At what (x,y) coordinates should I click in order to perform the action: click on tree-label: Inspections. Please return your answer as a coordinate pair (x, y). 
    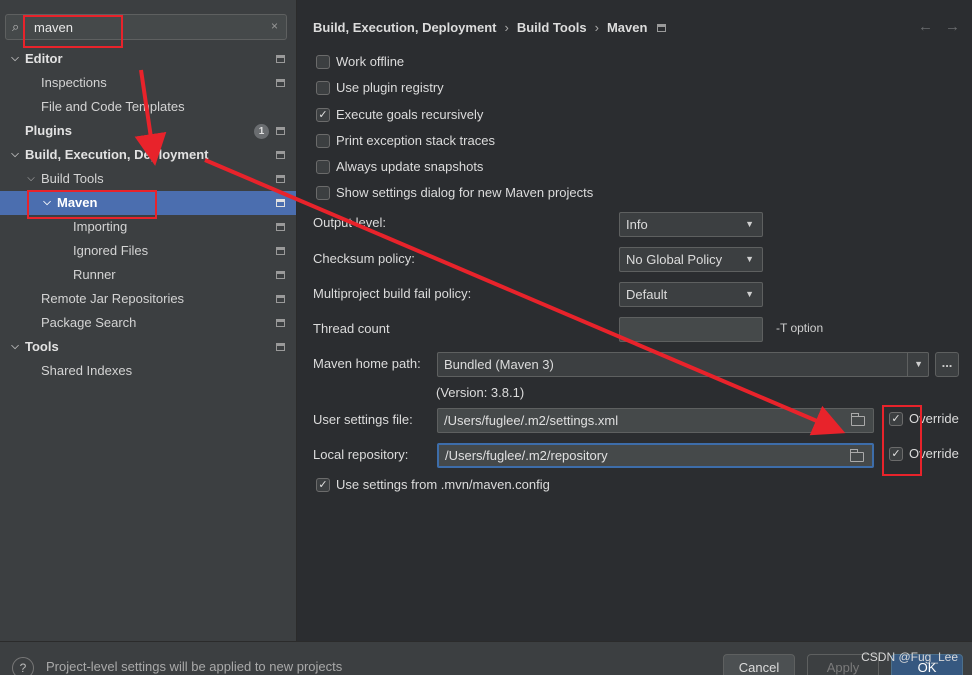
    Looking at the image, I should click on (74, 82).